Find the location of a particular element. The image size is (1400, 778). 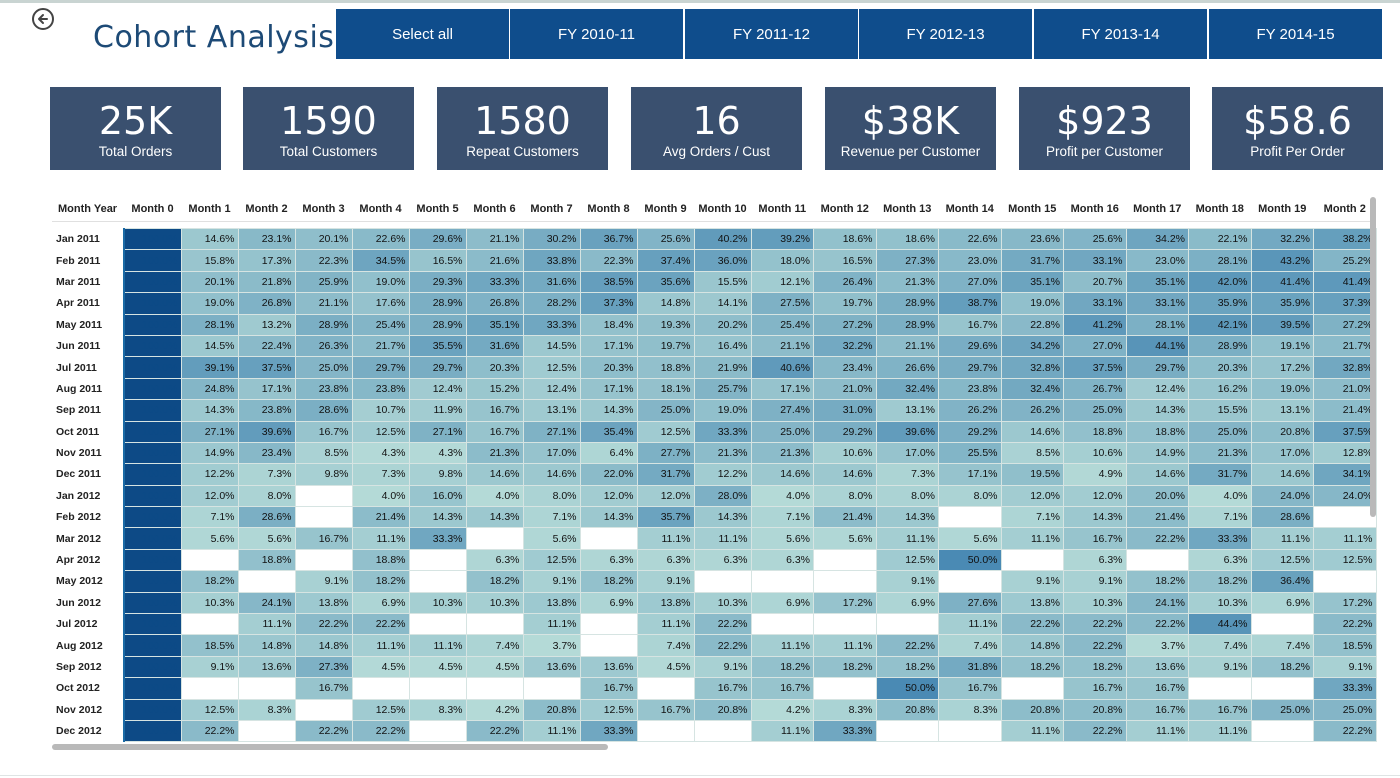

cohort-cell: 44.4% is located at coordinates (1220, 624).